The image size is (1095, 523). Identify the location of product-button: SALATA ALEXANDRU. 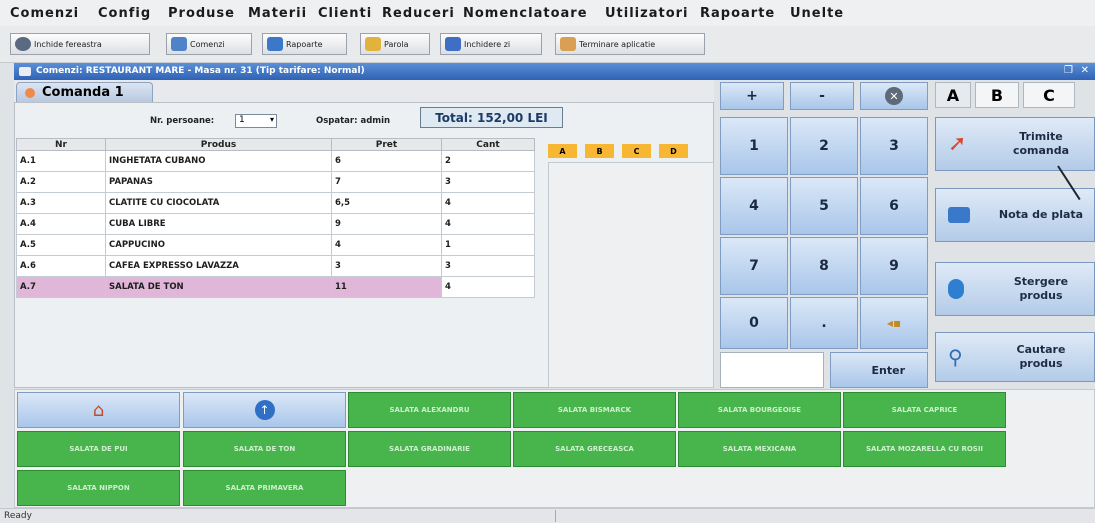
(429, 410).